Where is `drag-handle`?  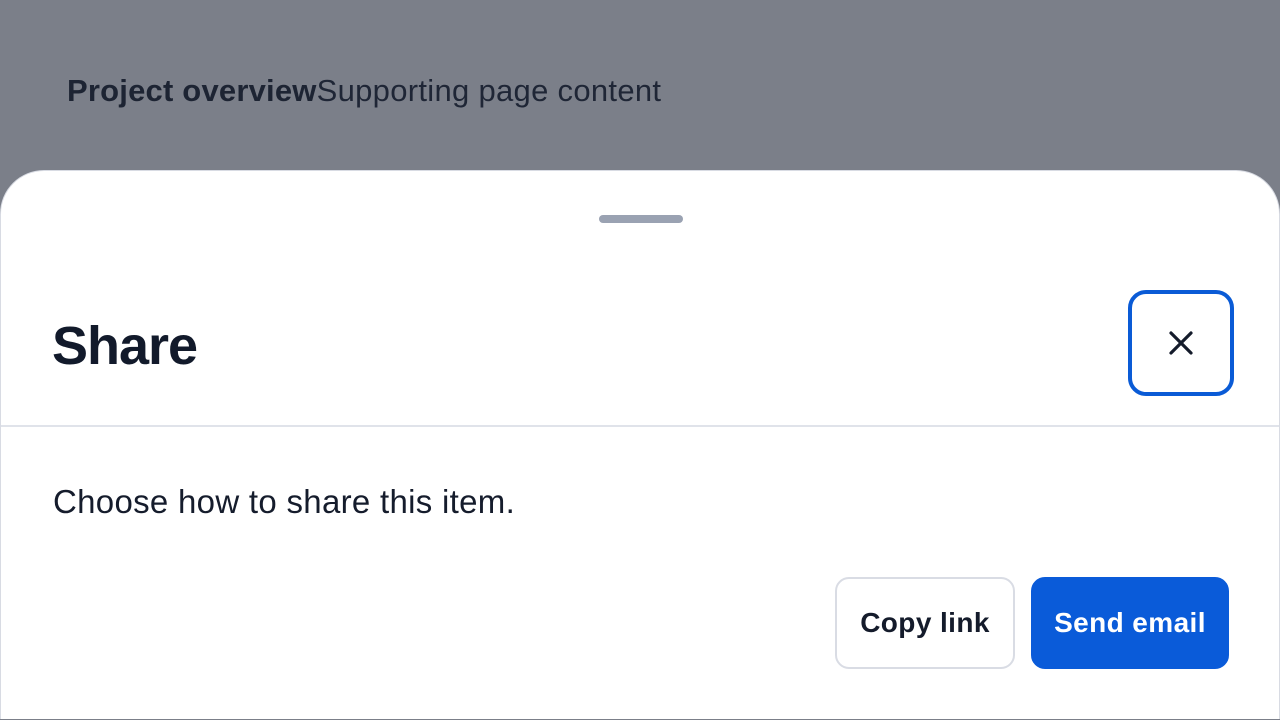 drag-handle is located at coordinates (641, 219).